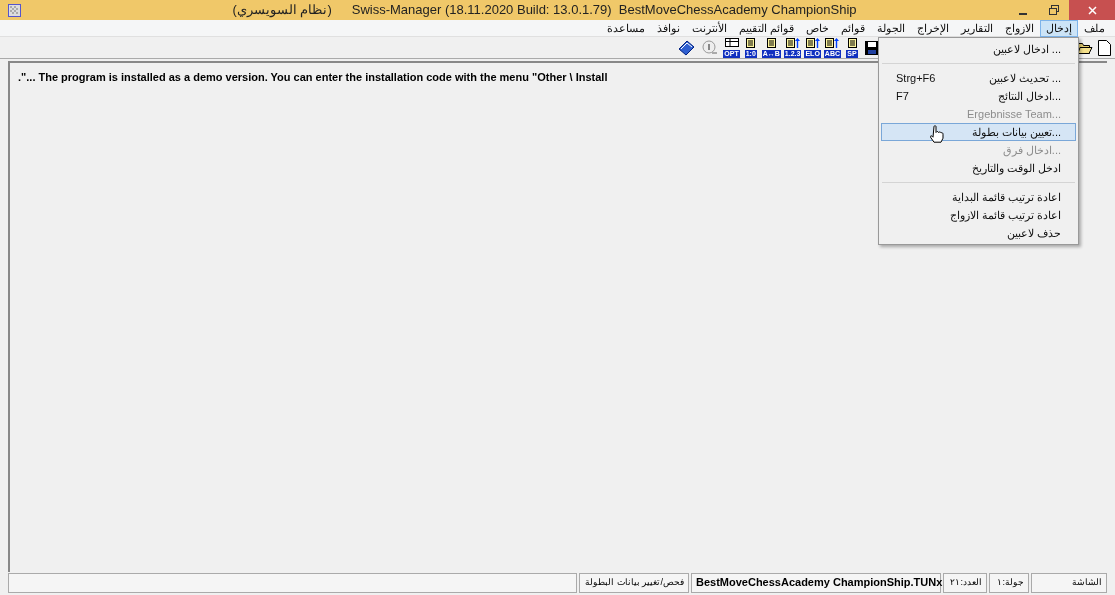 This screenshot has height=595, width=1115. Describe the element at coordinates (853, 28) in the screenshot. I see `menu-item: قوائم` at that location.